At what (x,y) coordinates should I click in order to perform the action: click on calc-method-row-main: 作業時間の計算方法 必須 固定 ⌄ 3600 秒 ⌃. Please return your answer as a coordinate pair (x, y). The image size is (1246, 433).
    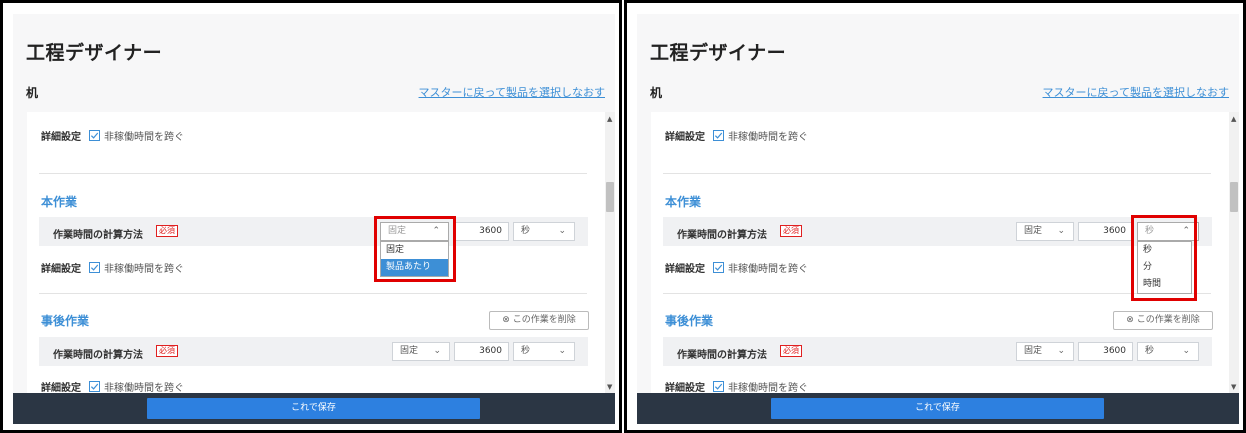
    Looking at the image, I should click on (937, 231).